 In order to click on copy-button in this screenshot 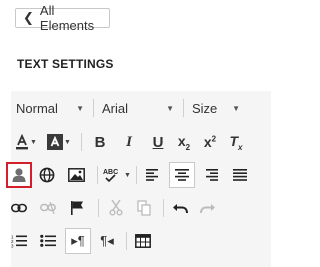, I will do `click(144, 208)`.